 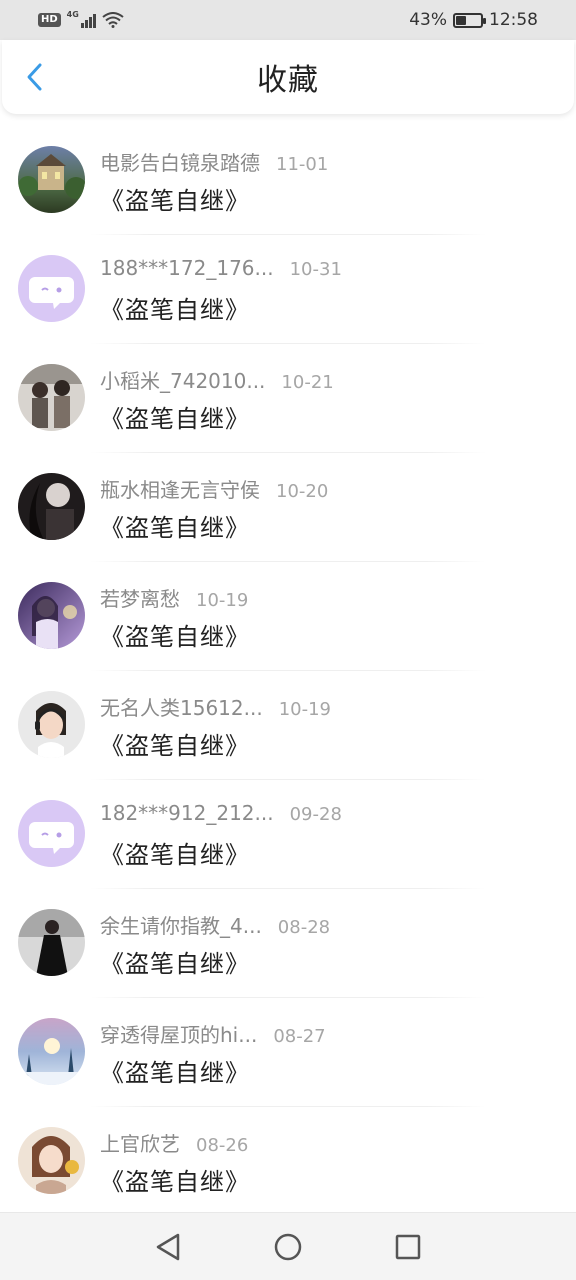 I want to click on item-meta: 若梦离愁 10-19, so click(x=174, y=597).